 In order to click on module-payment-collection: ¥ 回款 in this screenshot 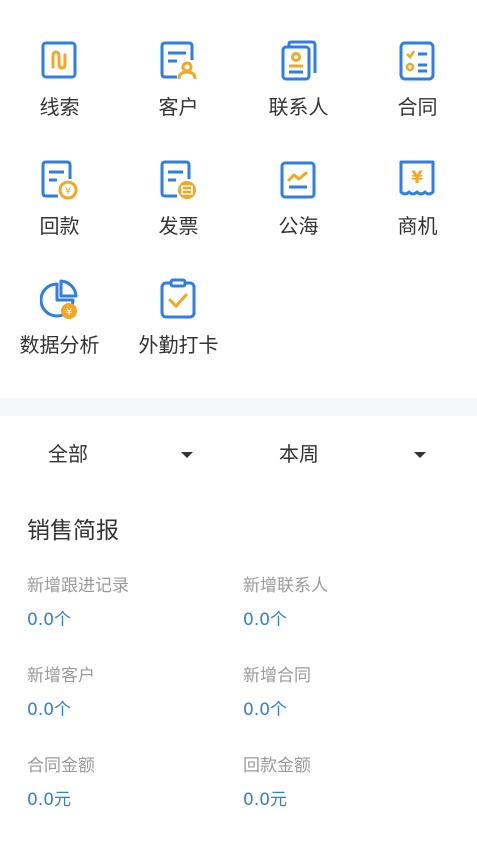, I will do `click(59, 178)`.